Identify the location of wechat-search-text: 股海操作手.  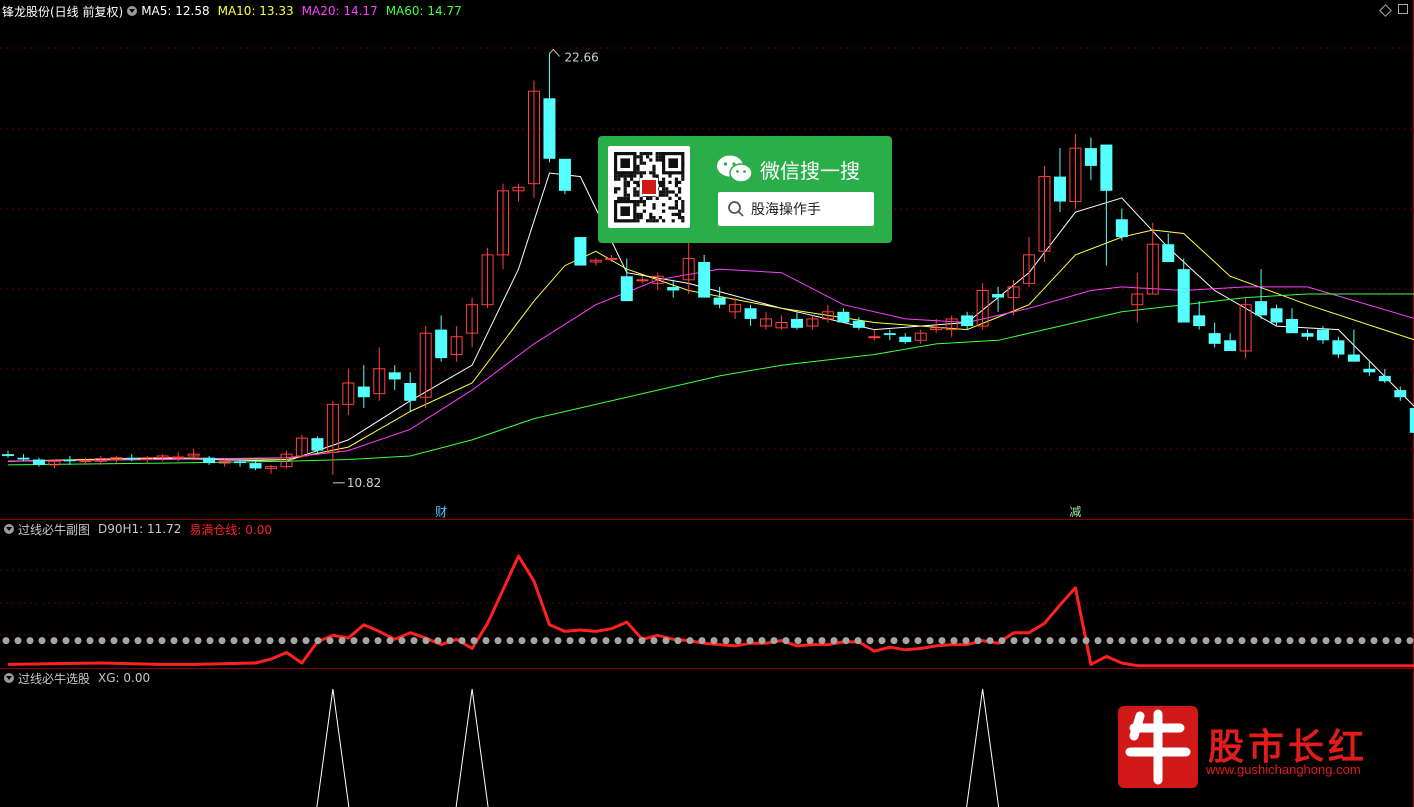
(786, 210).